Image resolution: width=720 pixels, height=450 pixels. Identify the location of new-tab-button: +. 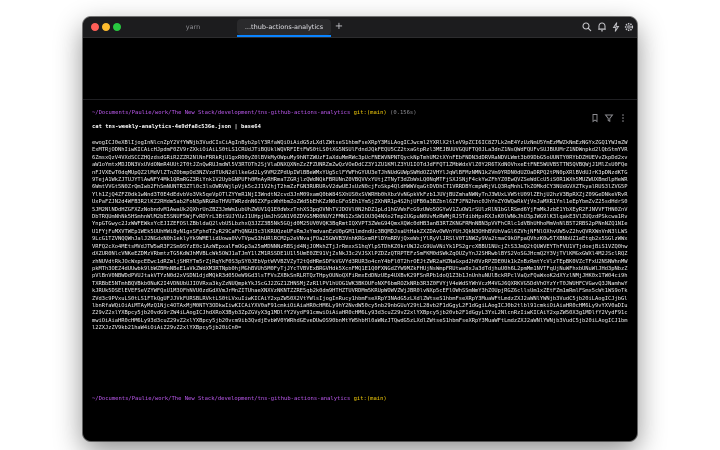
(339, 27).